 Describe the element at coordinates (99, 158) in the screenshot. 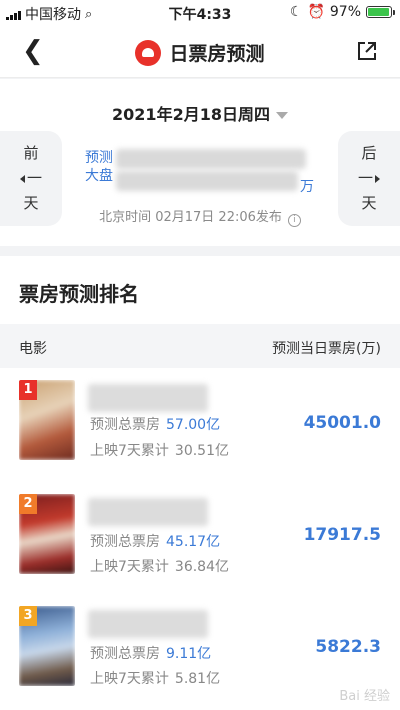

I see `prediction-line-1: 预测` at that location.